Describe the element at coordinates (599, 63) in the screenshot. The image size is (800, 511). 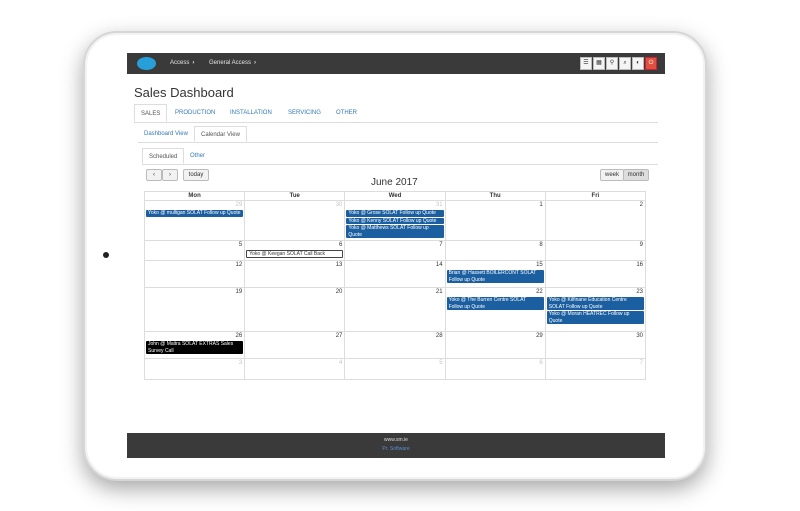
I see `grid-icon: ▦` at that location.